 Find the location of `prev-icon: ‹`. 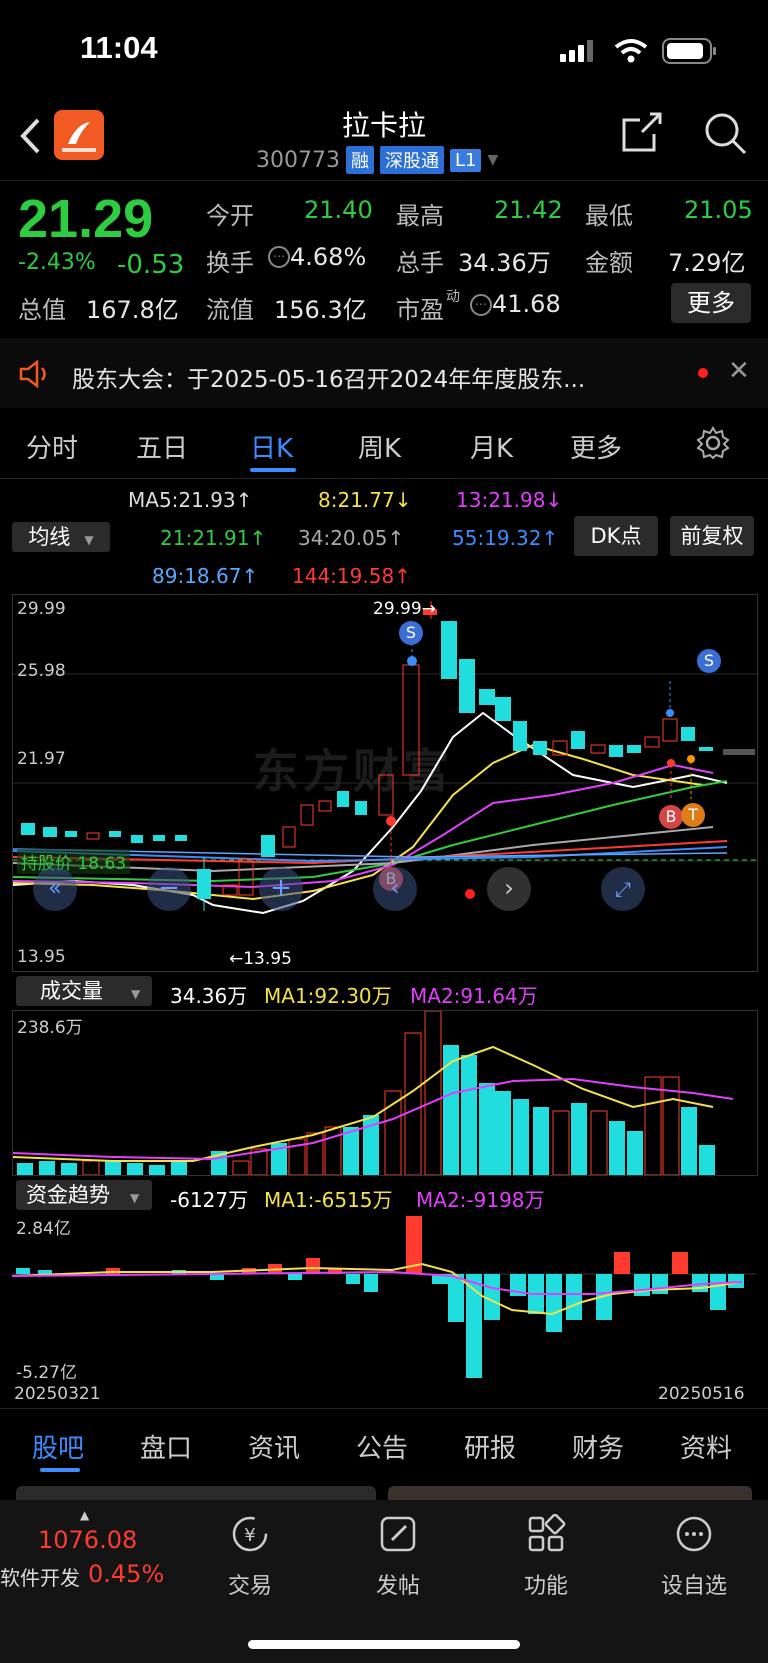

prev-icon: ‹ is located at coordinates (395, 889).